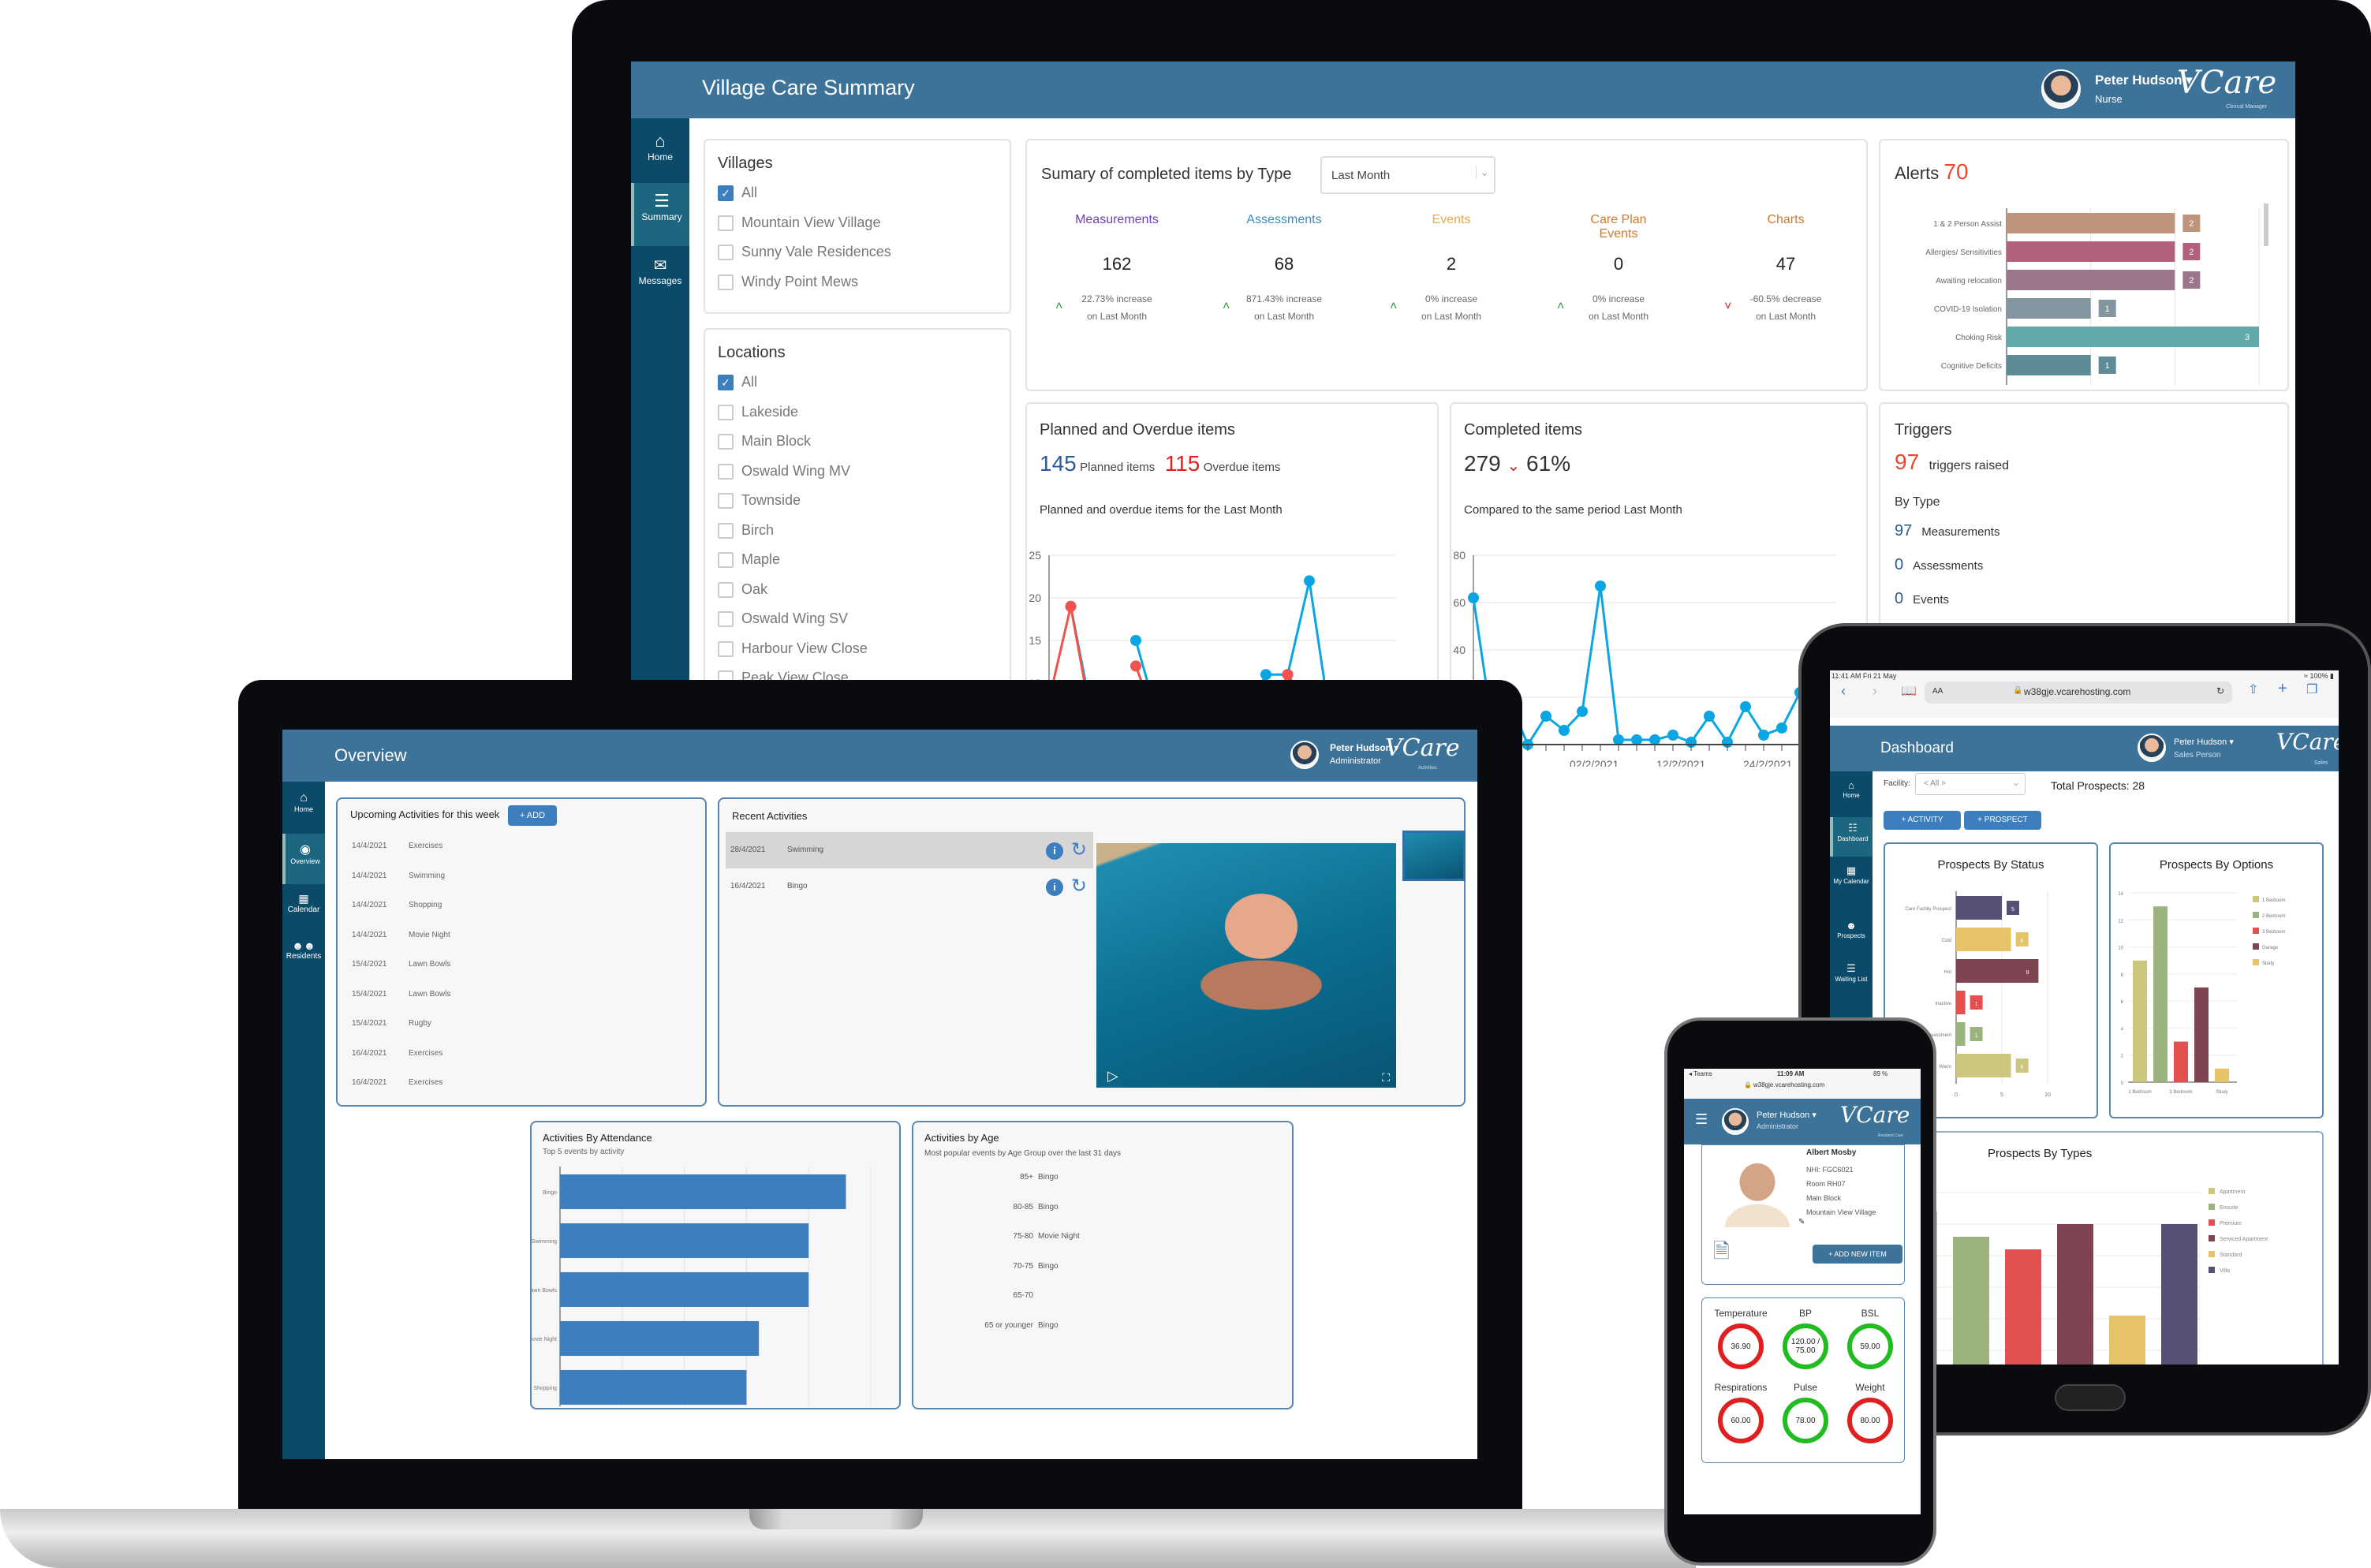 The width and height of the screenshot is (2371, 1568). I want to click on play-icon: ▷, so click(1112, 1076).